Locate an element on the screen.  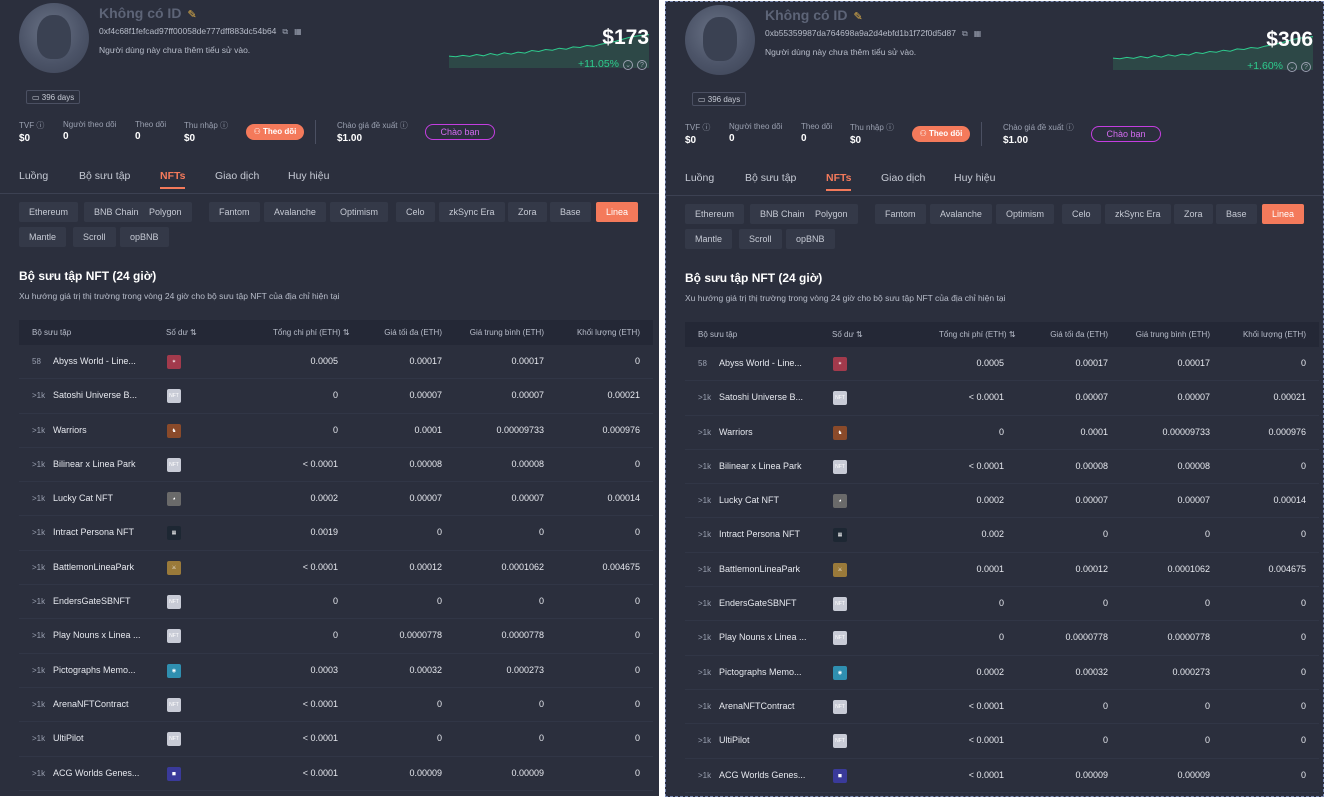
collection-name: Intract Persona NFT is located at coordinates (97, 532).